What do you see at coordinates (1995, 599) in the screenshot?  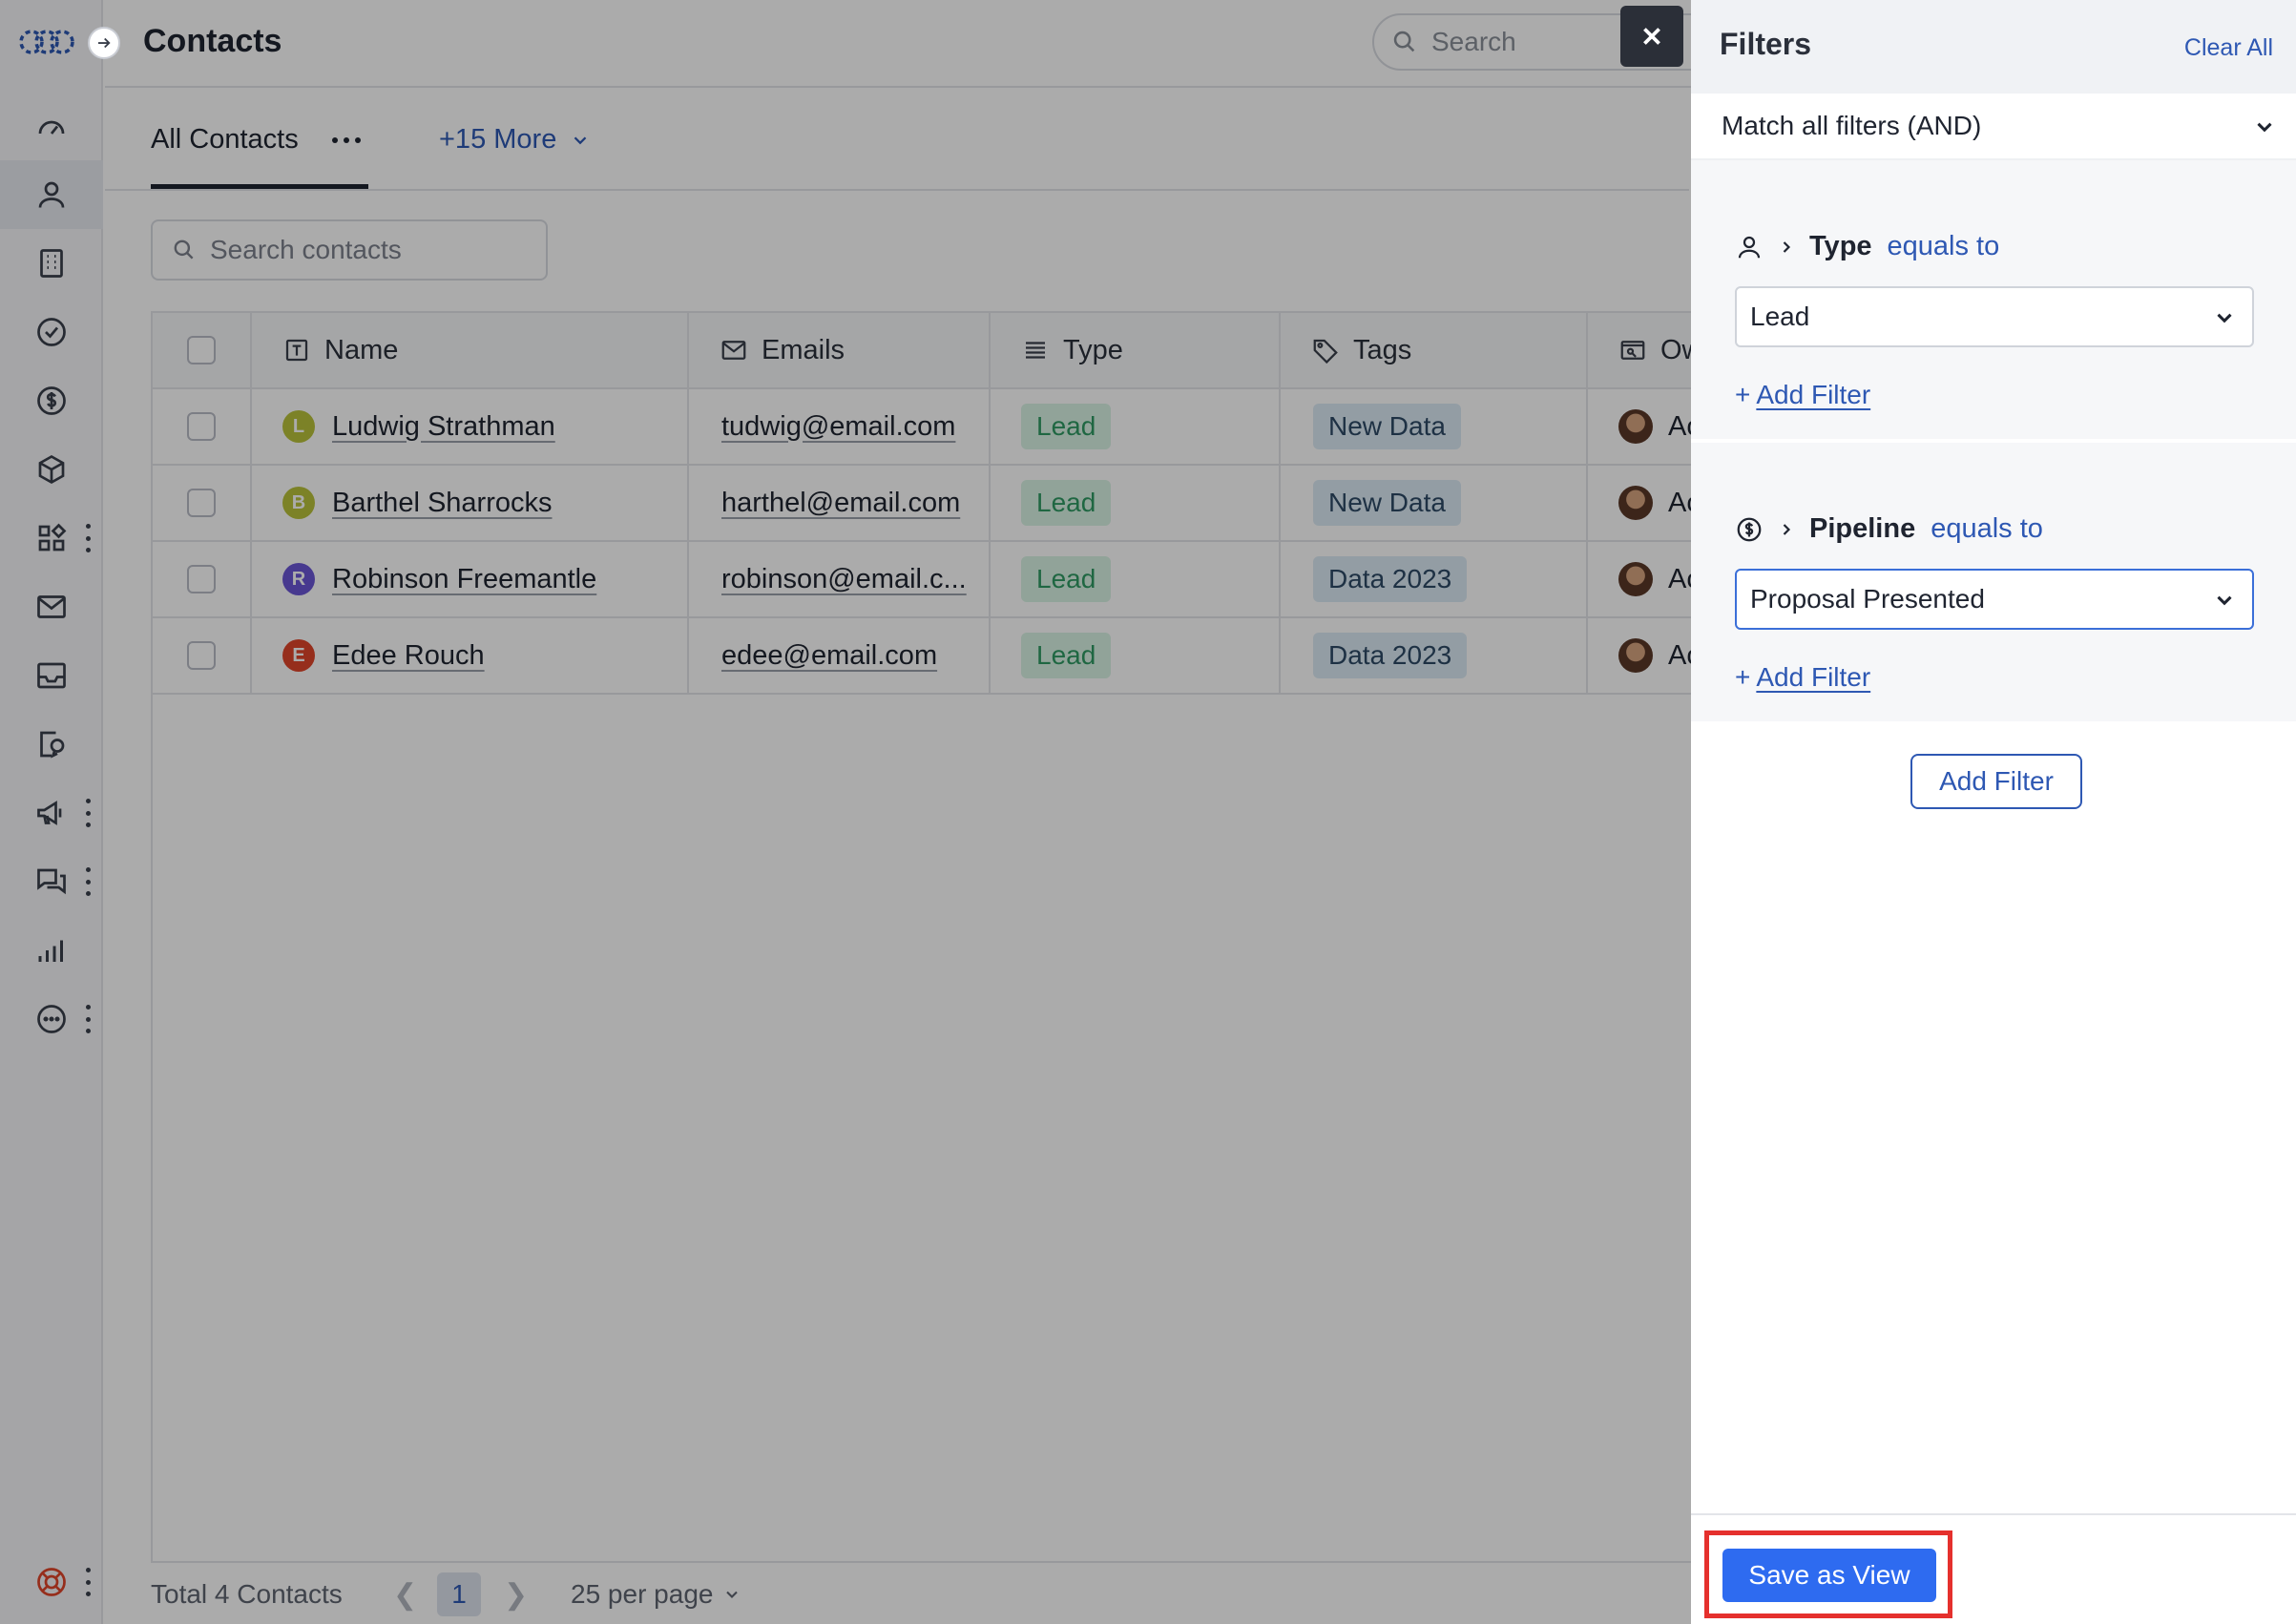 I see `filter-value-select: Proposal Presented` at bounding box center [1995, 599].